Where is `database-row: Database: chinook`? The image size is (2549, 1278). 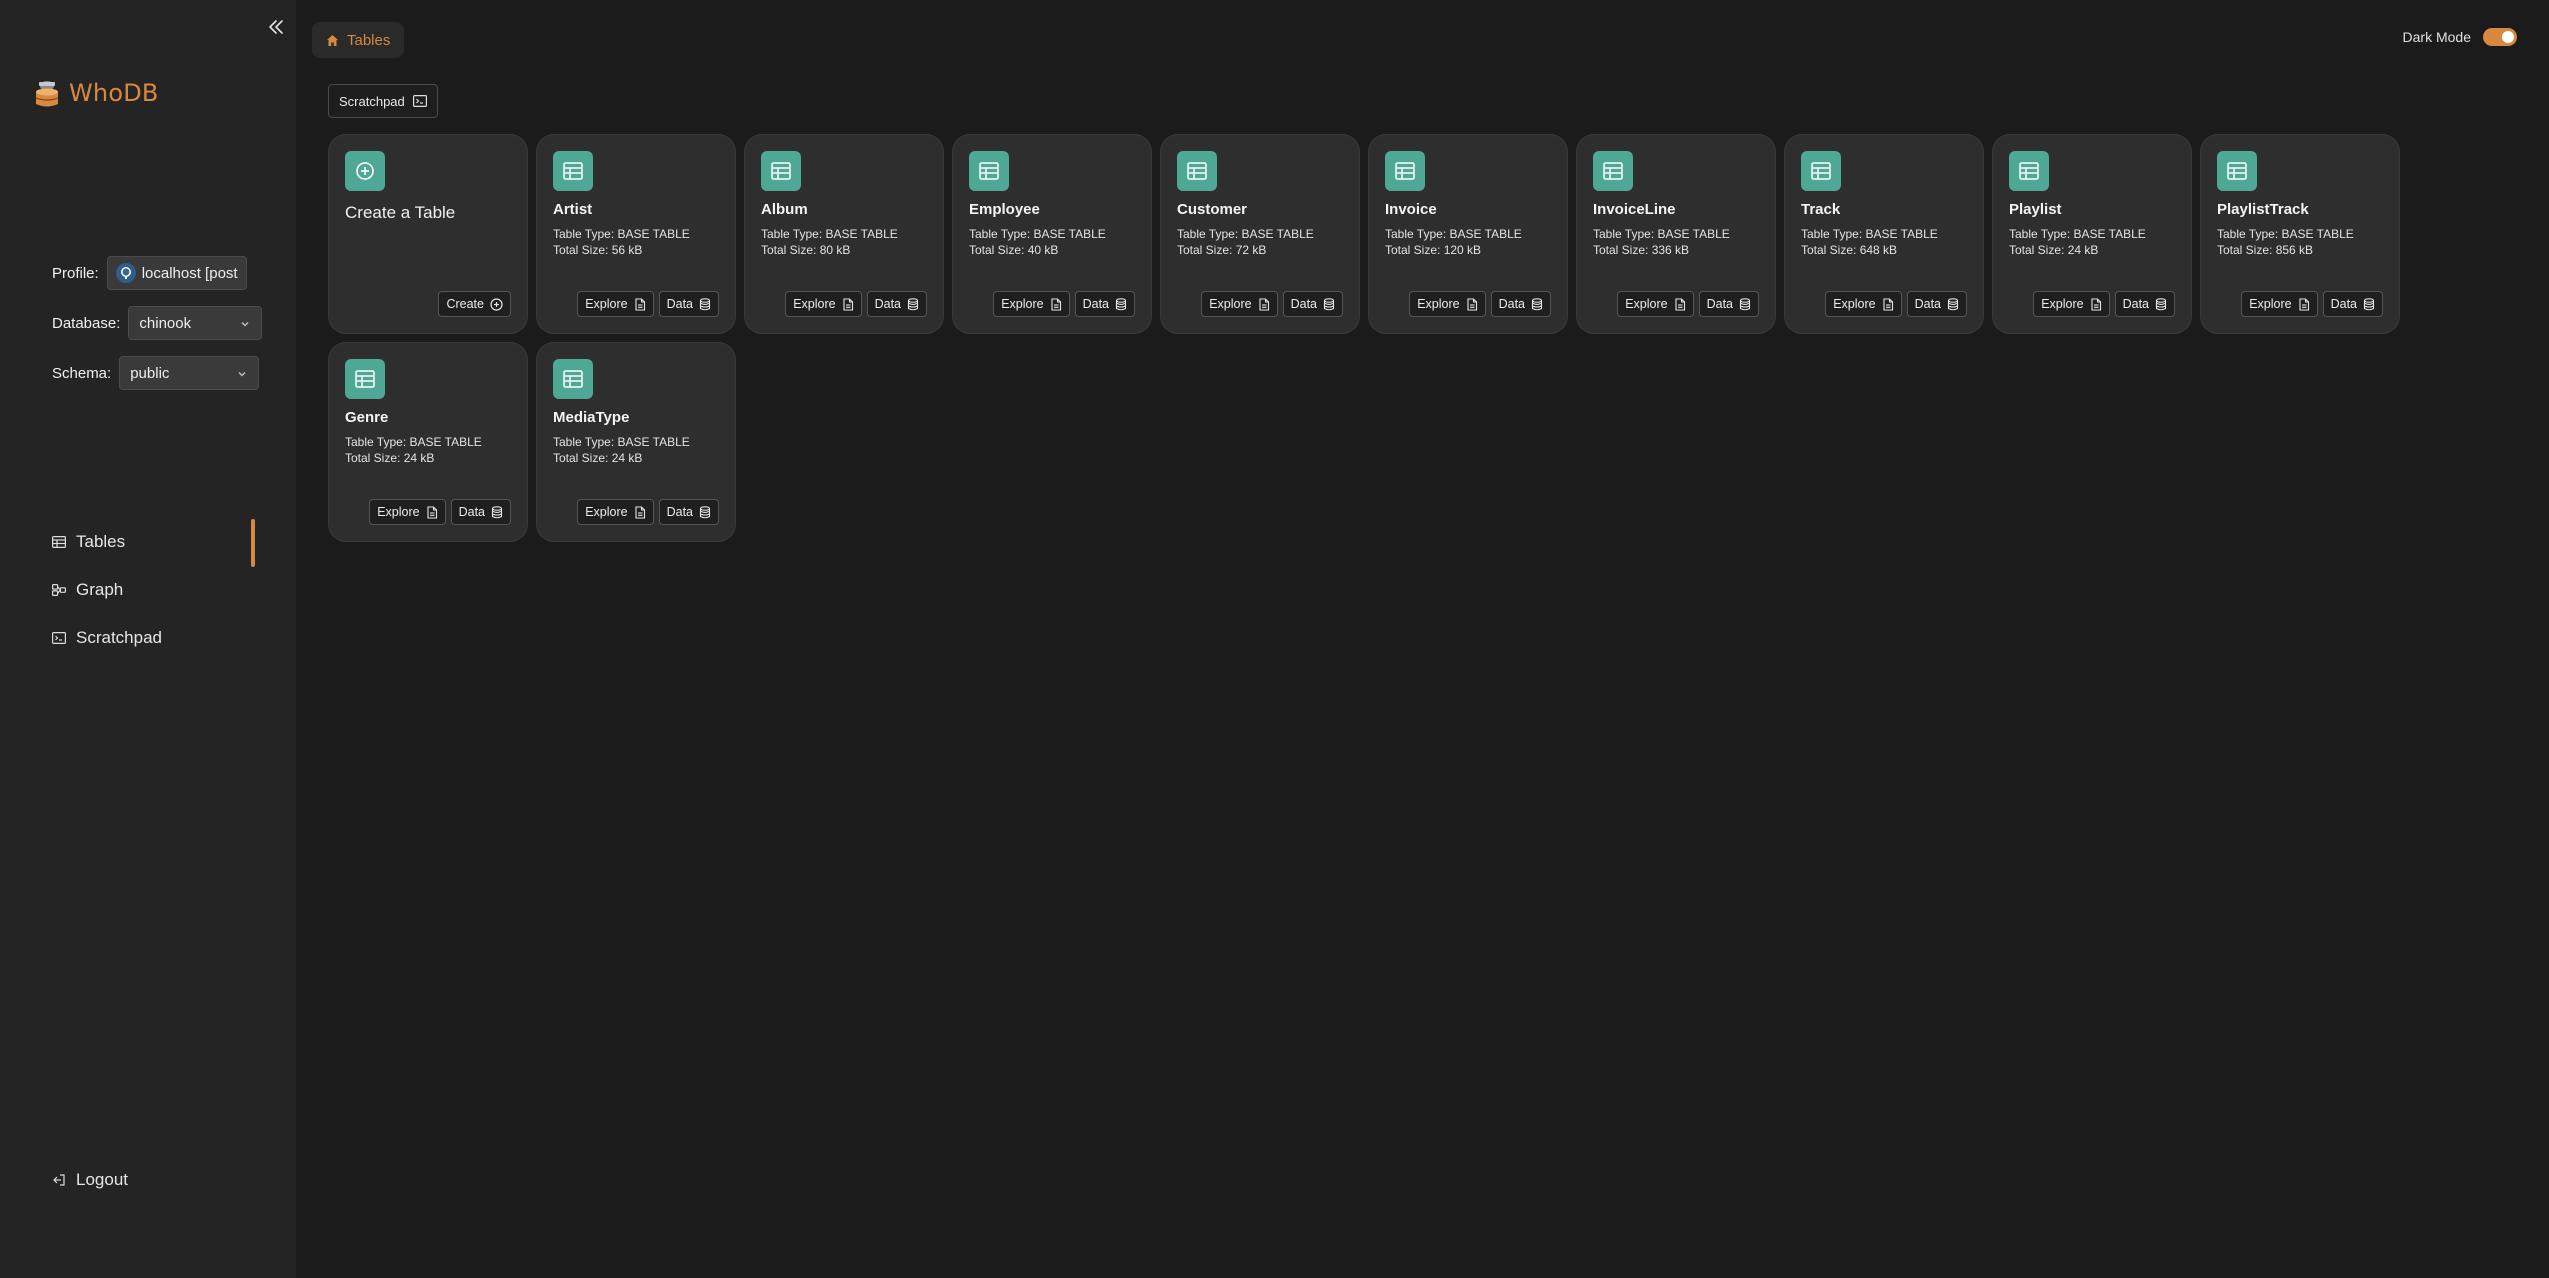
database-row: Database: chinook is located at coordinates (157, 323).